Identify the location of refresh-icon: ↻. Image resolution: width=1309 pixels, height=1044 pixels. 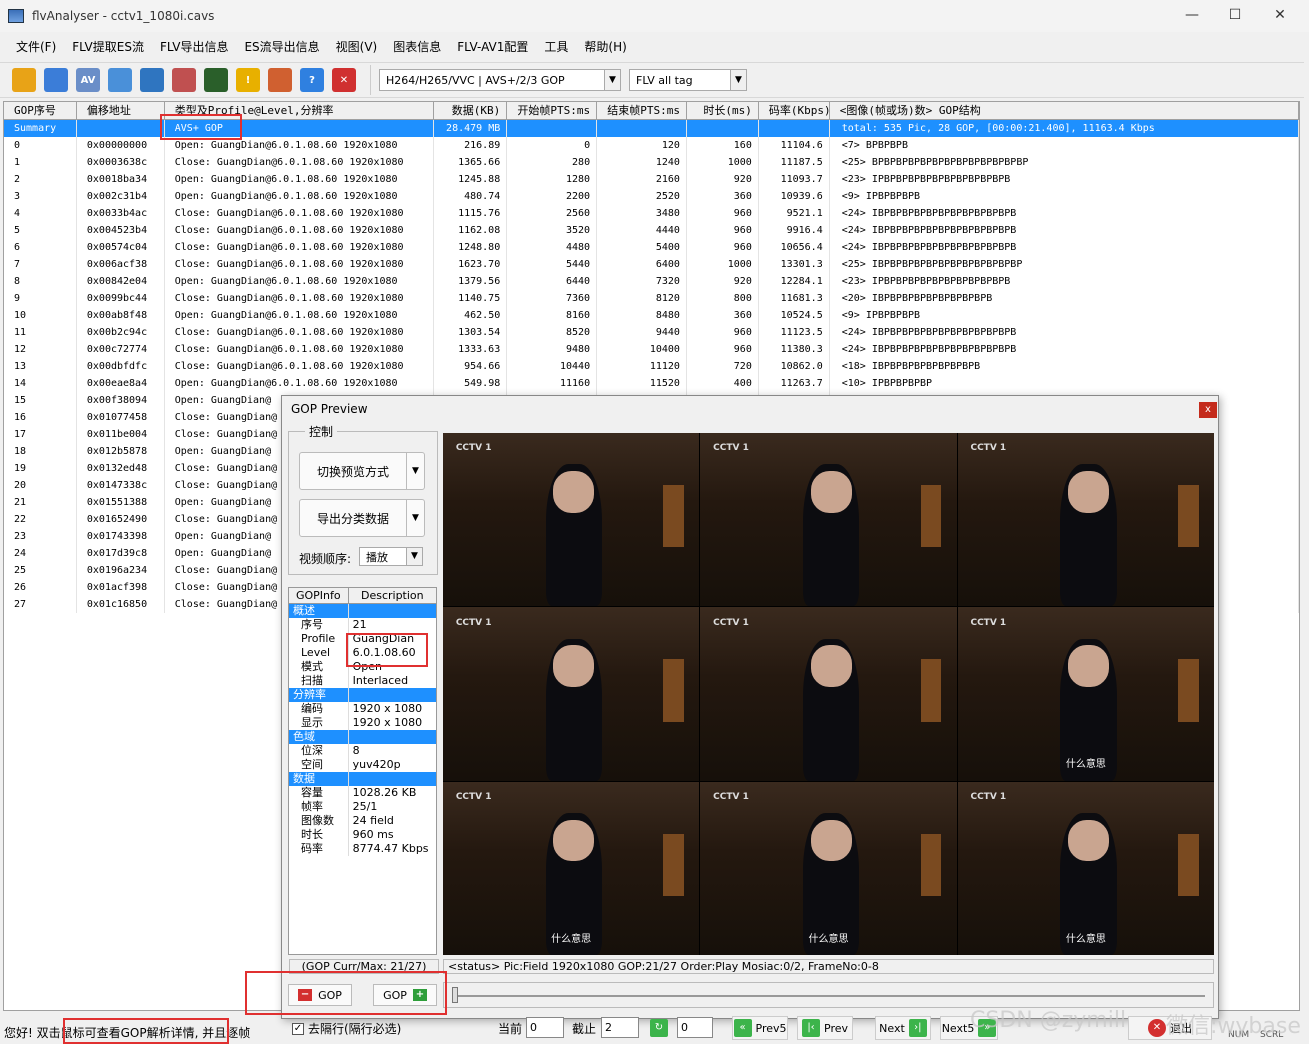
(659, 1028).